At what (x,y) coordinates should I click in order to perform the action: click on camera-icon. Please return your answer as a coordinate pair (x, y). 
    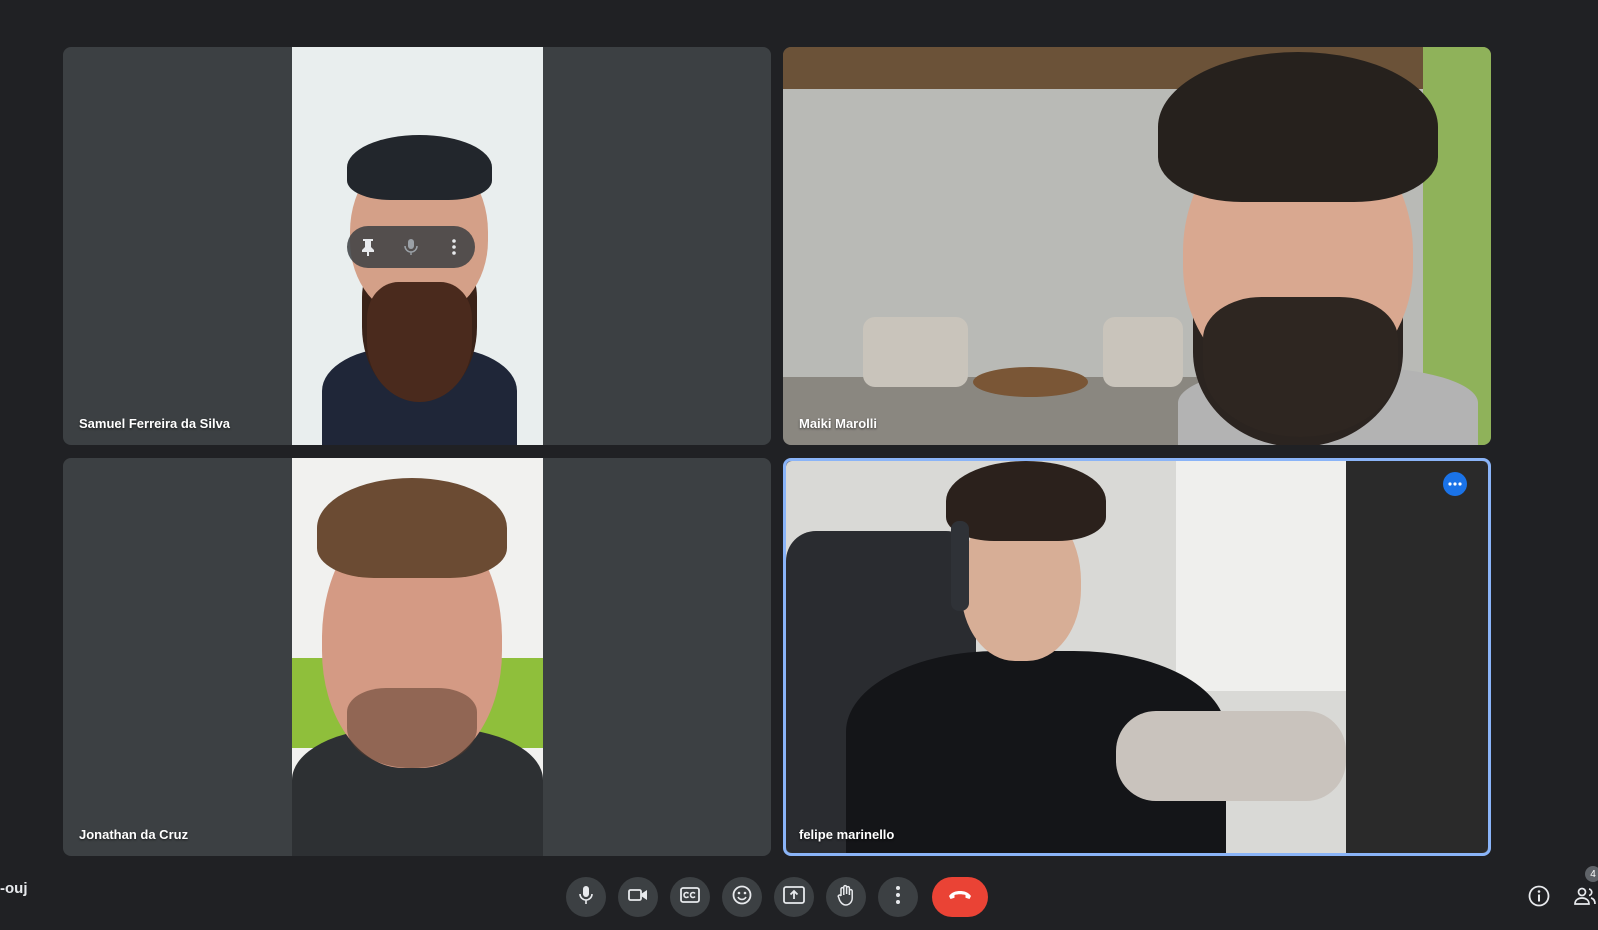
    Looking at the image, I should click on (638, 897).